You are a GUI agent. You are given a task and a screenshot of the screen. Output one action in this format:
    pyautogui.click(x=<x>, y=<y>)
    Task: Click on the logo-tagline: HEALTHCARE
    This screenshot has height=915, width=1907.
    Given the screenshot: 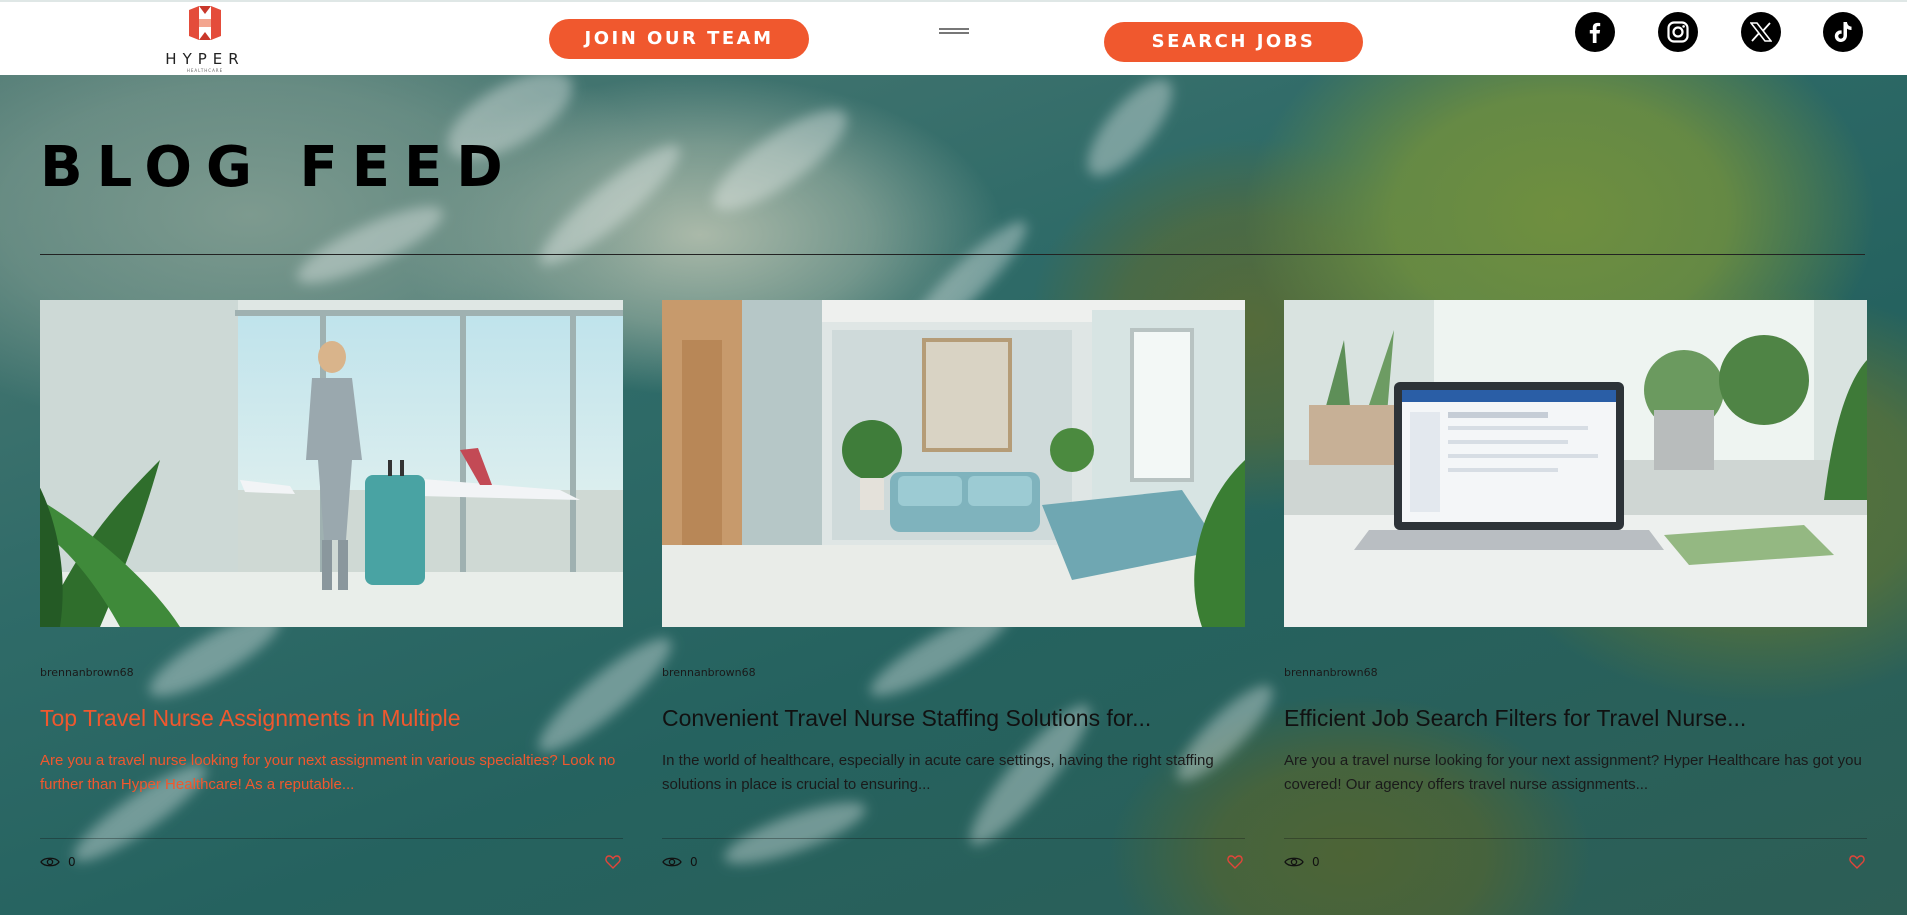 What is the action you would take?
    pyautogui.click(x=205, y=70)
    